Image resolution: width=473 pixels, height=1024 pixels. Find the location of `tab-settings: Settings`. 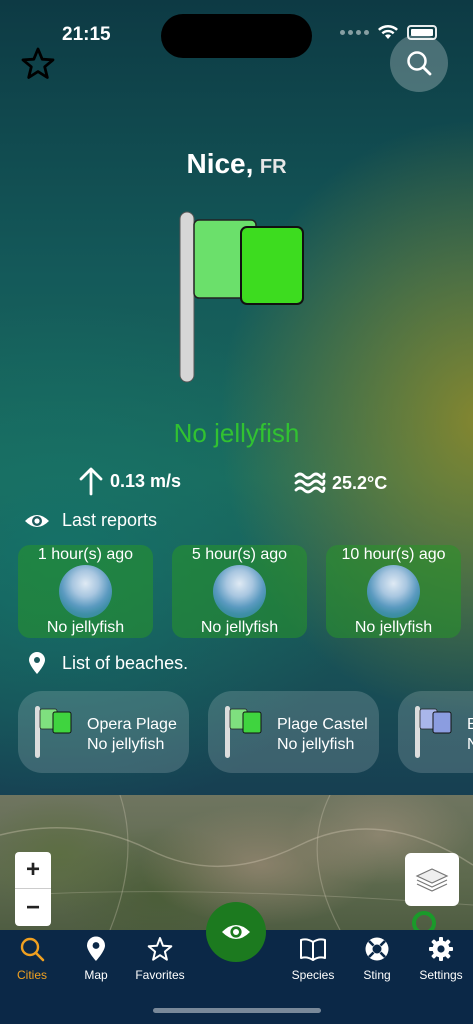

tab-settings: Settings is located at coordinates (441, 959).